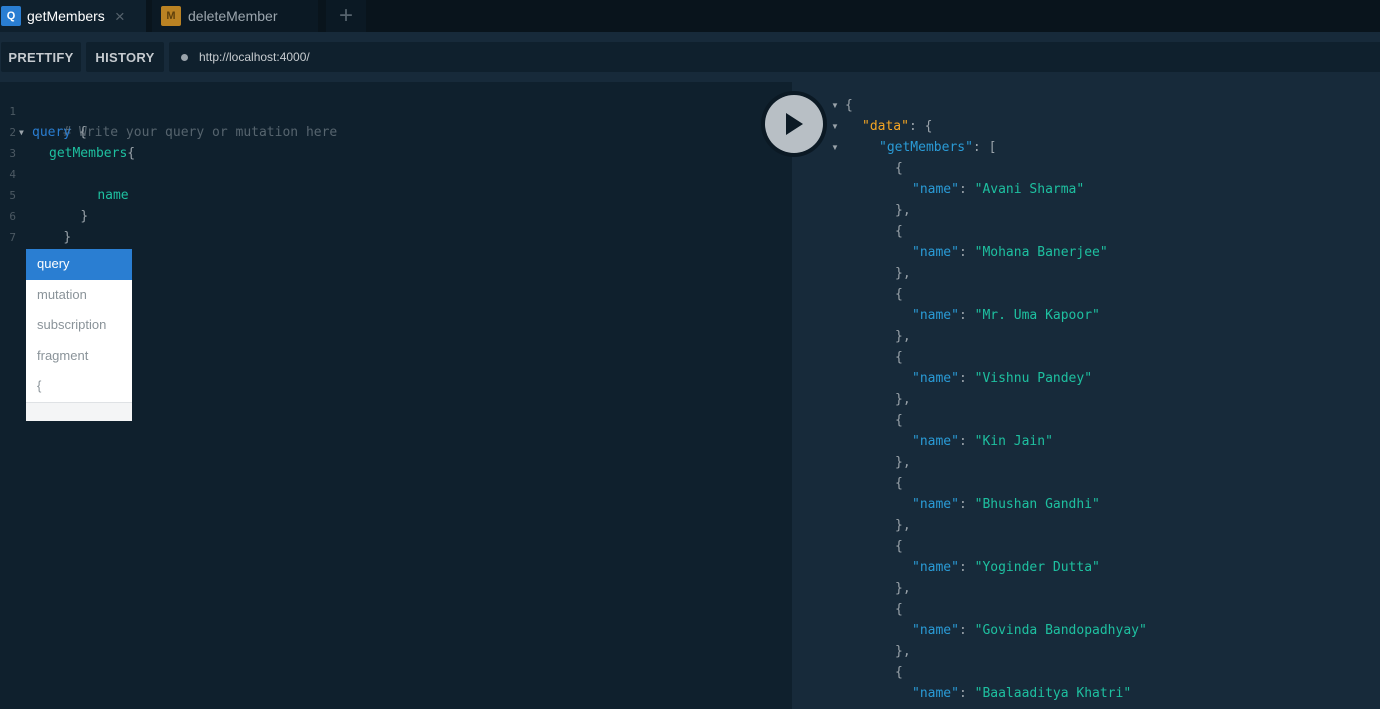 Image resolution: width=1380 pixels, height=709 pixels. I want to click on tab-getmembers: Q getMembers ×, so click(73, 16).